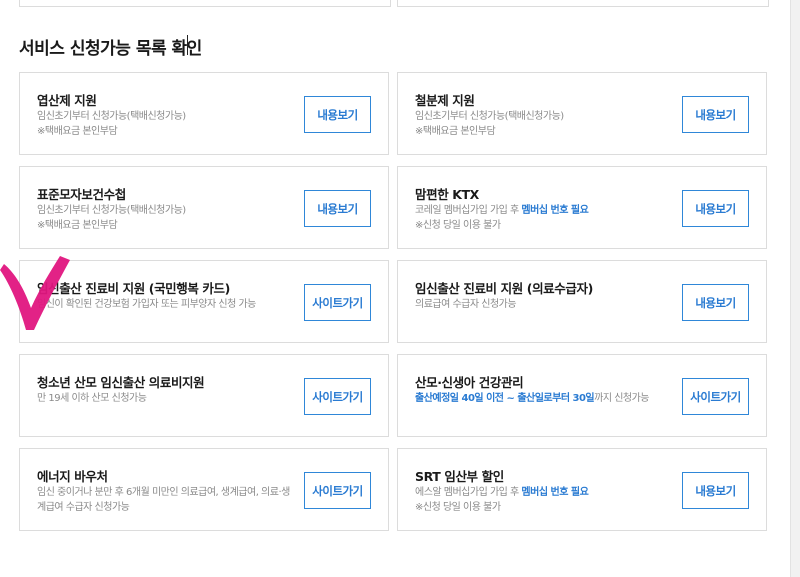  I want to click on text-cursor, so click(187, 45).